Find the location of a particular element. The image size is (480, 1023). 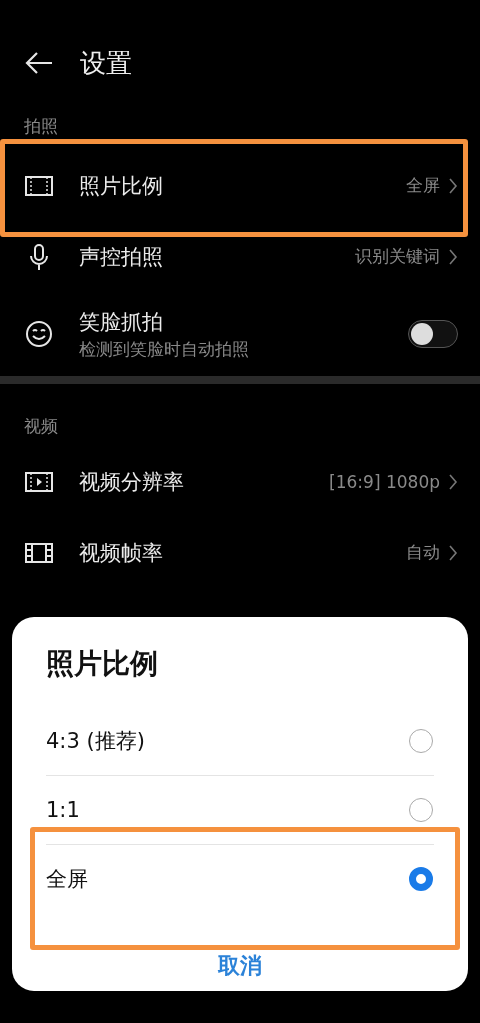

setting-label: 视频帧率 is located at coordinates (121, 553).